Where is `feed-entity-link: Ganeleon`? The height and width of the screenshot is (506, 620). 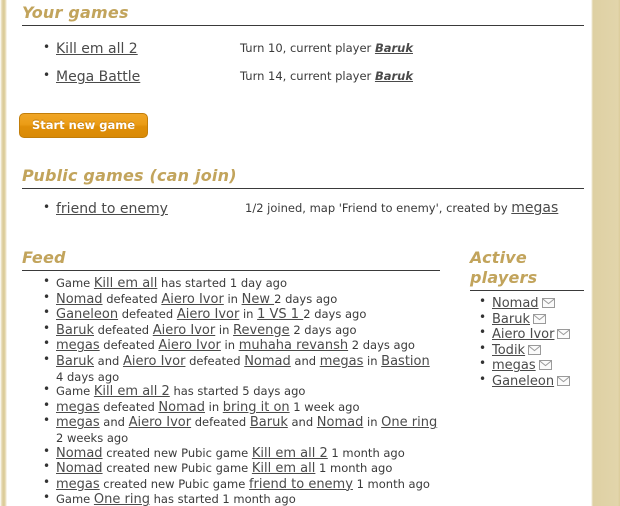 feed-entity-link: Ganeleon is located at coordinates (87, 314).